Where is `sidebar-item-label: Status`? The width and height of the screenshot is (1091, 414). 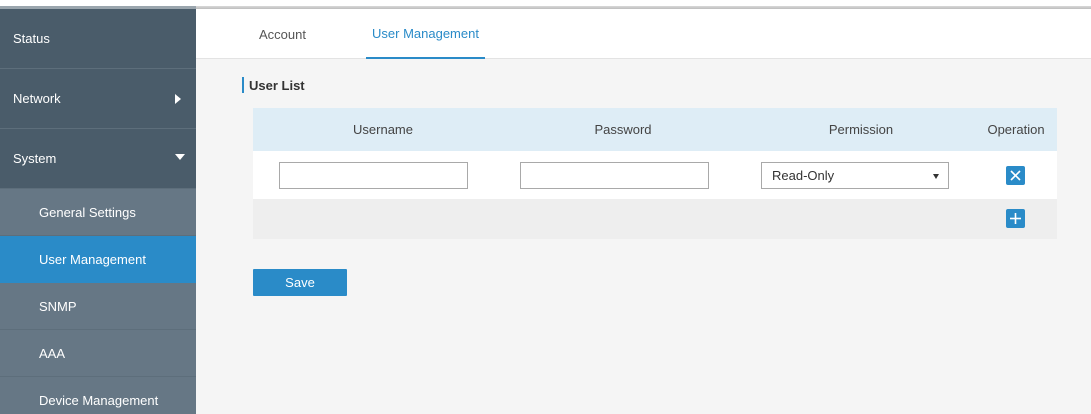 sidebar-item-label: Status is located at coordinates (31, 38).